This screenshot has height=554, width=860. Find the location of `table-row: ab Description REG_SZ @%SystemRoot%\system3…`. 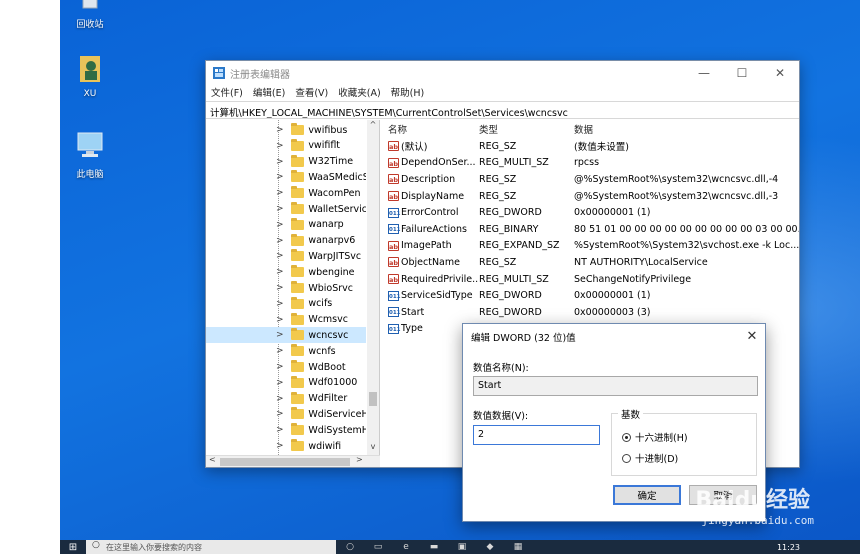

table-row: ab Description REG_SZ @%SystemRoot%\system3… is located at coordinates (591, 179).